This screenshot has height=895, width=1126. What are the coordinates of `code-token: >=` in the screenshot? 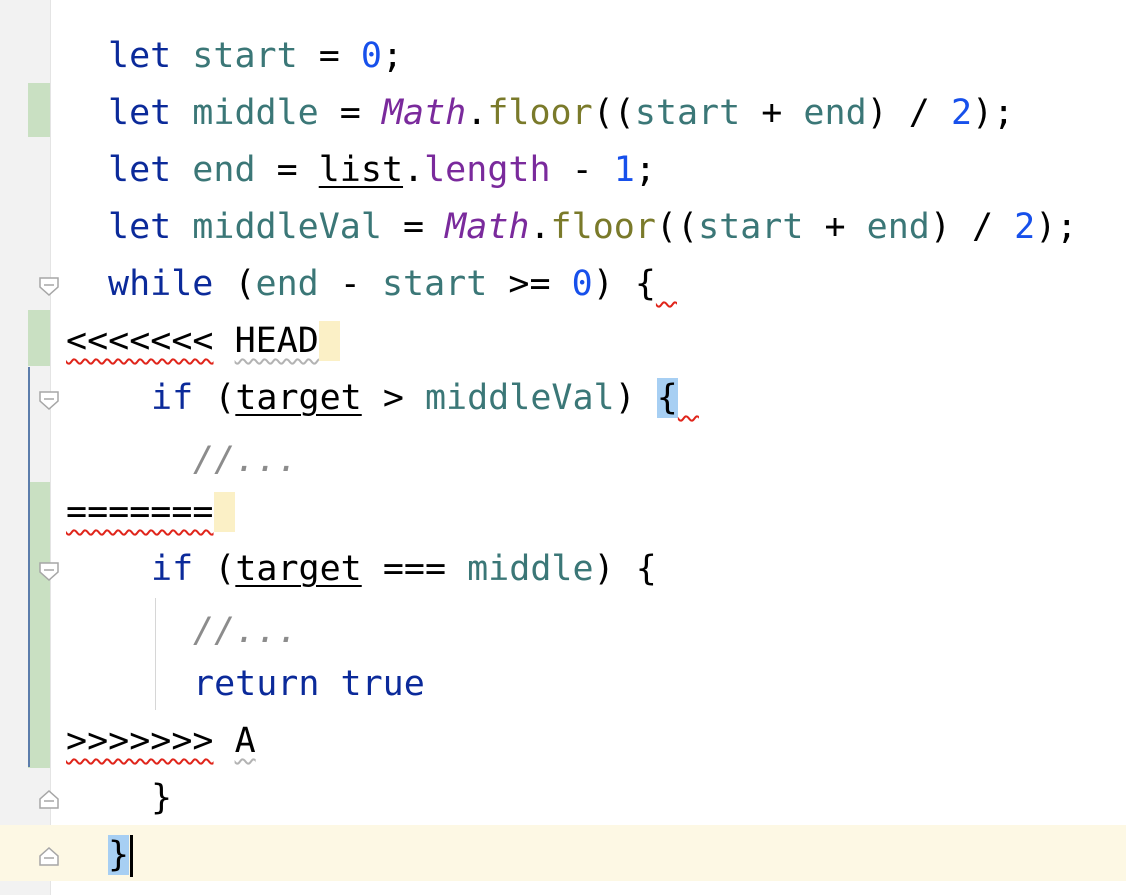 It's located at (529, 284).